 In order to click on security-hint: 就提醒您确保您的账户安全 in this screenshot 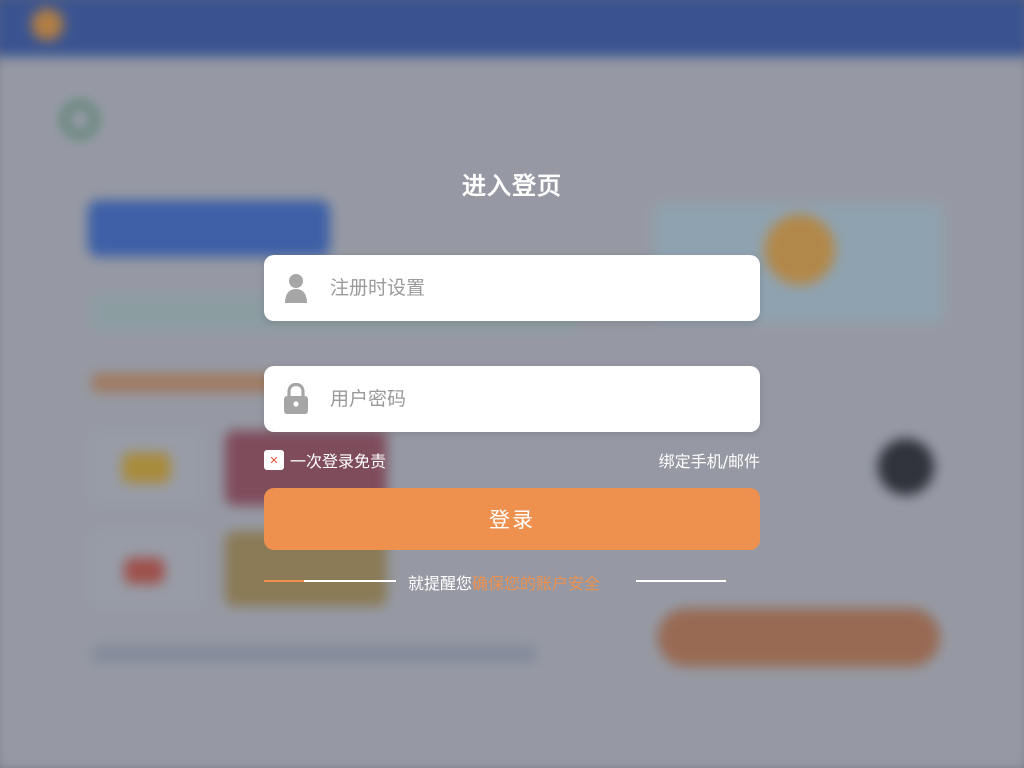, I will do `click(512, 582)`.